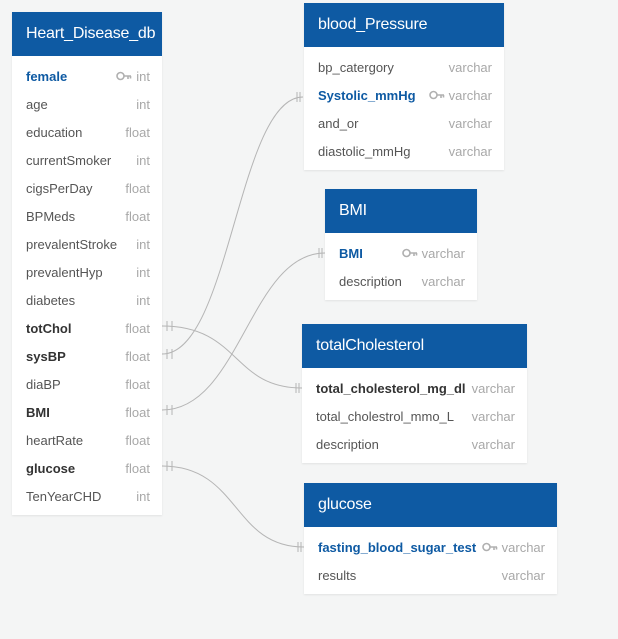  What do you see at coordinates (87, 328) in the screenshot?
I see `field-row: totChol float` at bounding box center [87, 328].